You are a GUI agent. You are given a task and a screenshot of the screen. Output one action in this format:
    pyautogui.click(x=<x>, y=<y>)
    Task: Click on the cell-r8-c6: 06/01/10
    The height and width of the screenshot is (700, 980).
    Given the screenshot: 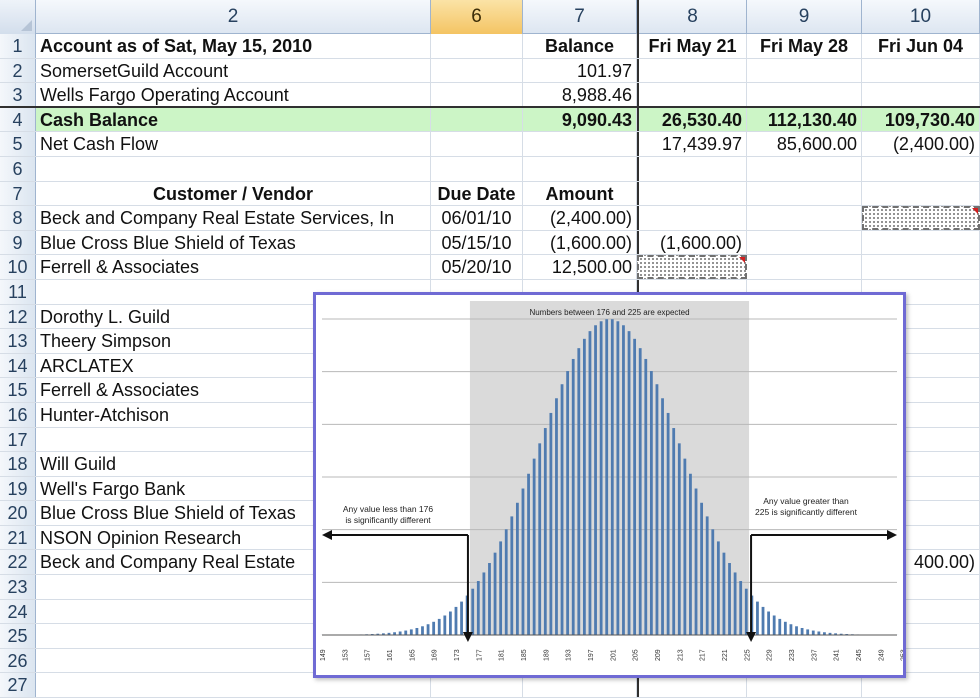 What is the action you would take?
    pyautogui.click(x=477, y=218)
    